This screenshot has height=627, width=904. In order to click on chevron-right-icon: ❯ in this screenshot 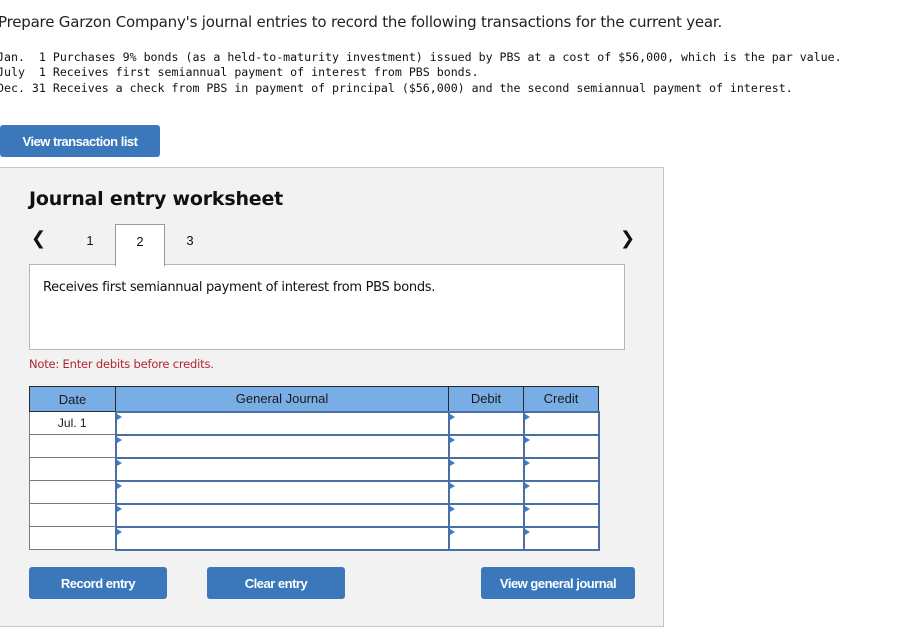, I will do `click(627, 238)`.